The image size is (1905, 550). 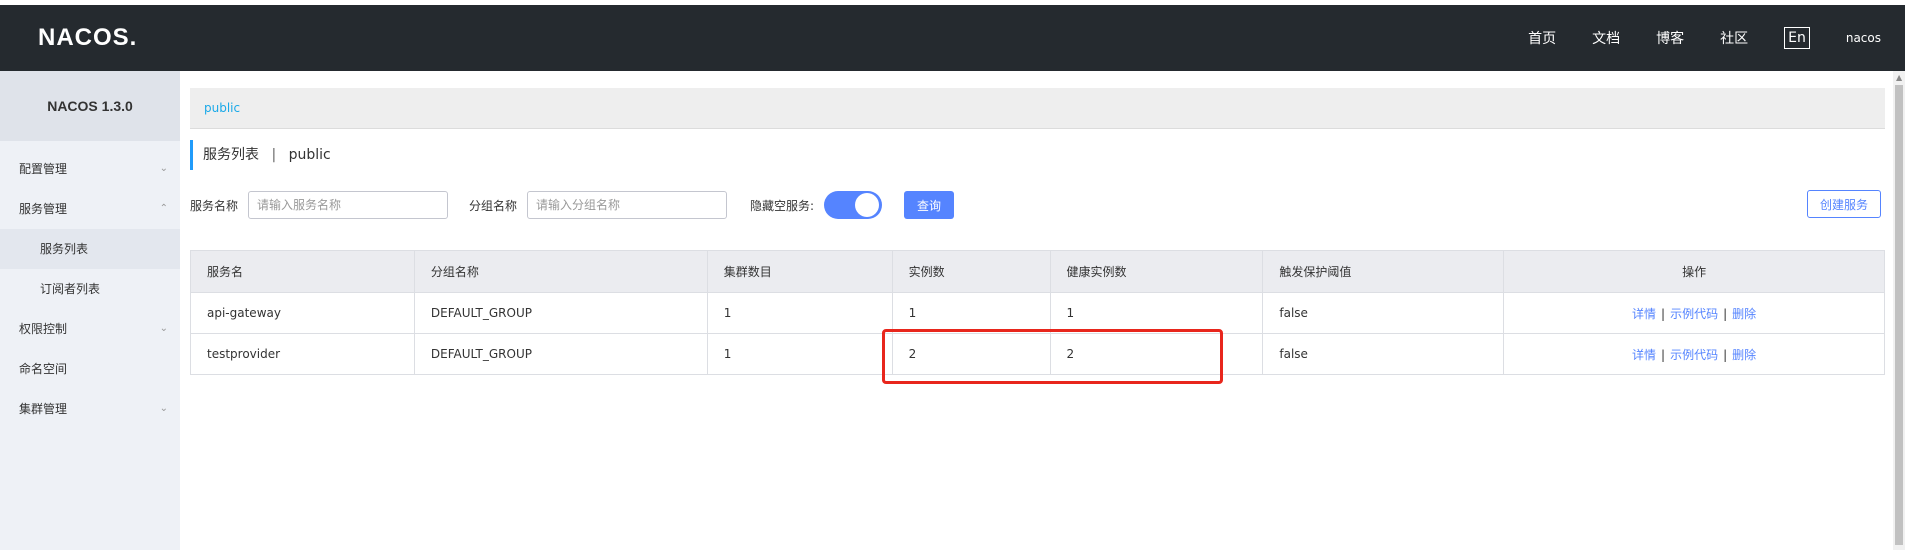 What do you see at coordinates (163, 208) in the screenshot?
I see `chevron-up-icon: ⌃` at bounding box center [163, 208].